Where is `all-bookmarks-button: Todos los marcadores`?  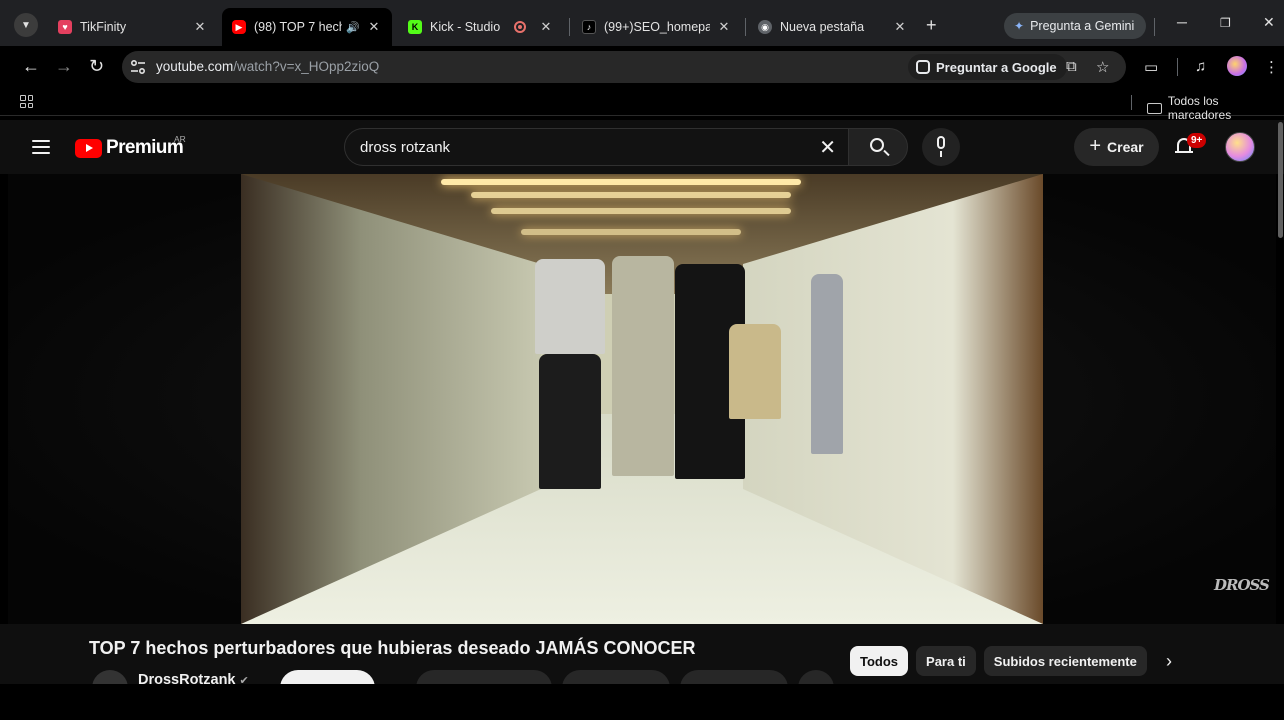 all-bookmarks-button: Todos los marcadores is located at coordinates (1215, 108).